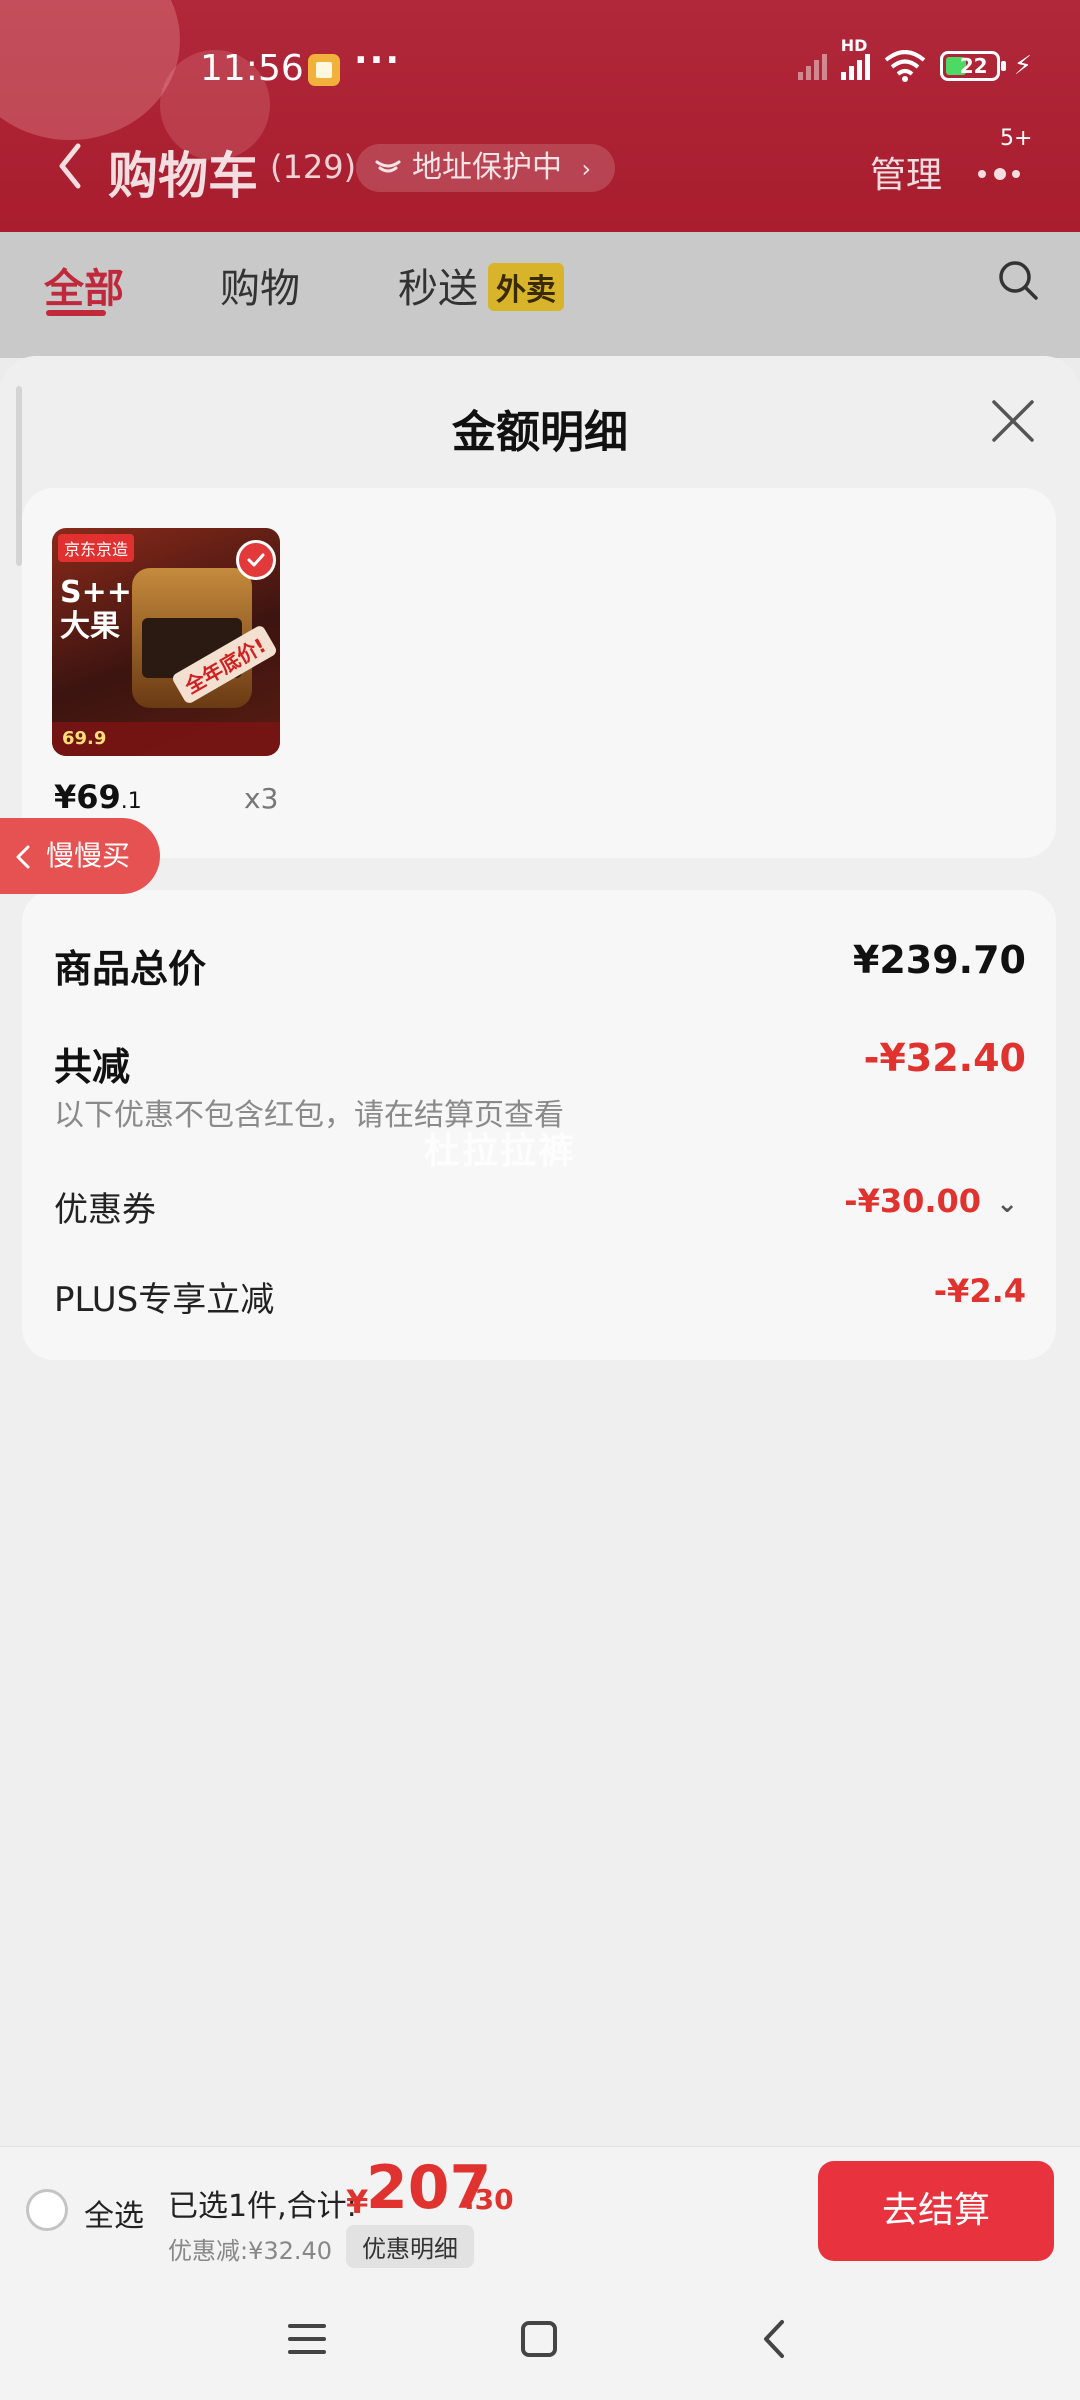 The height and width of the screenshot is (2400, 1080). Describe the element at coordinates (378, 60) in the screenshot. I see `more-notifications-icon: ···` at that location.